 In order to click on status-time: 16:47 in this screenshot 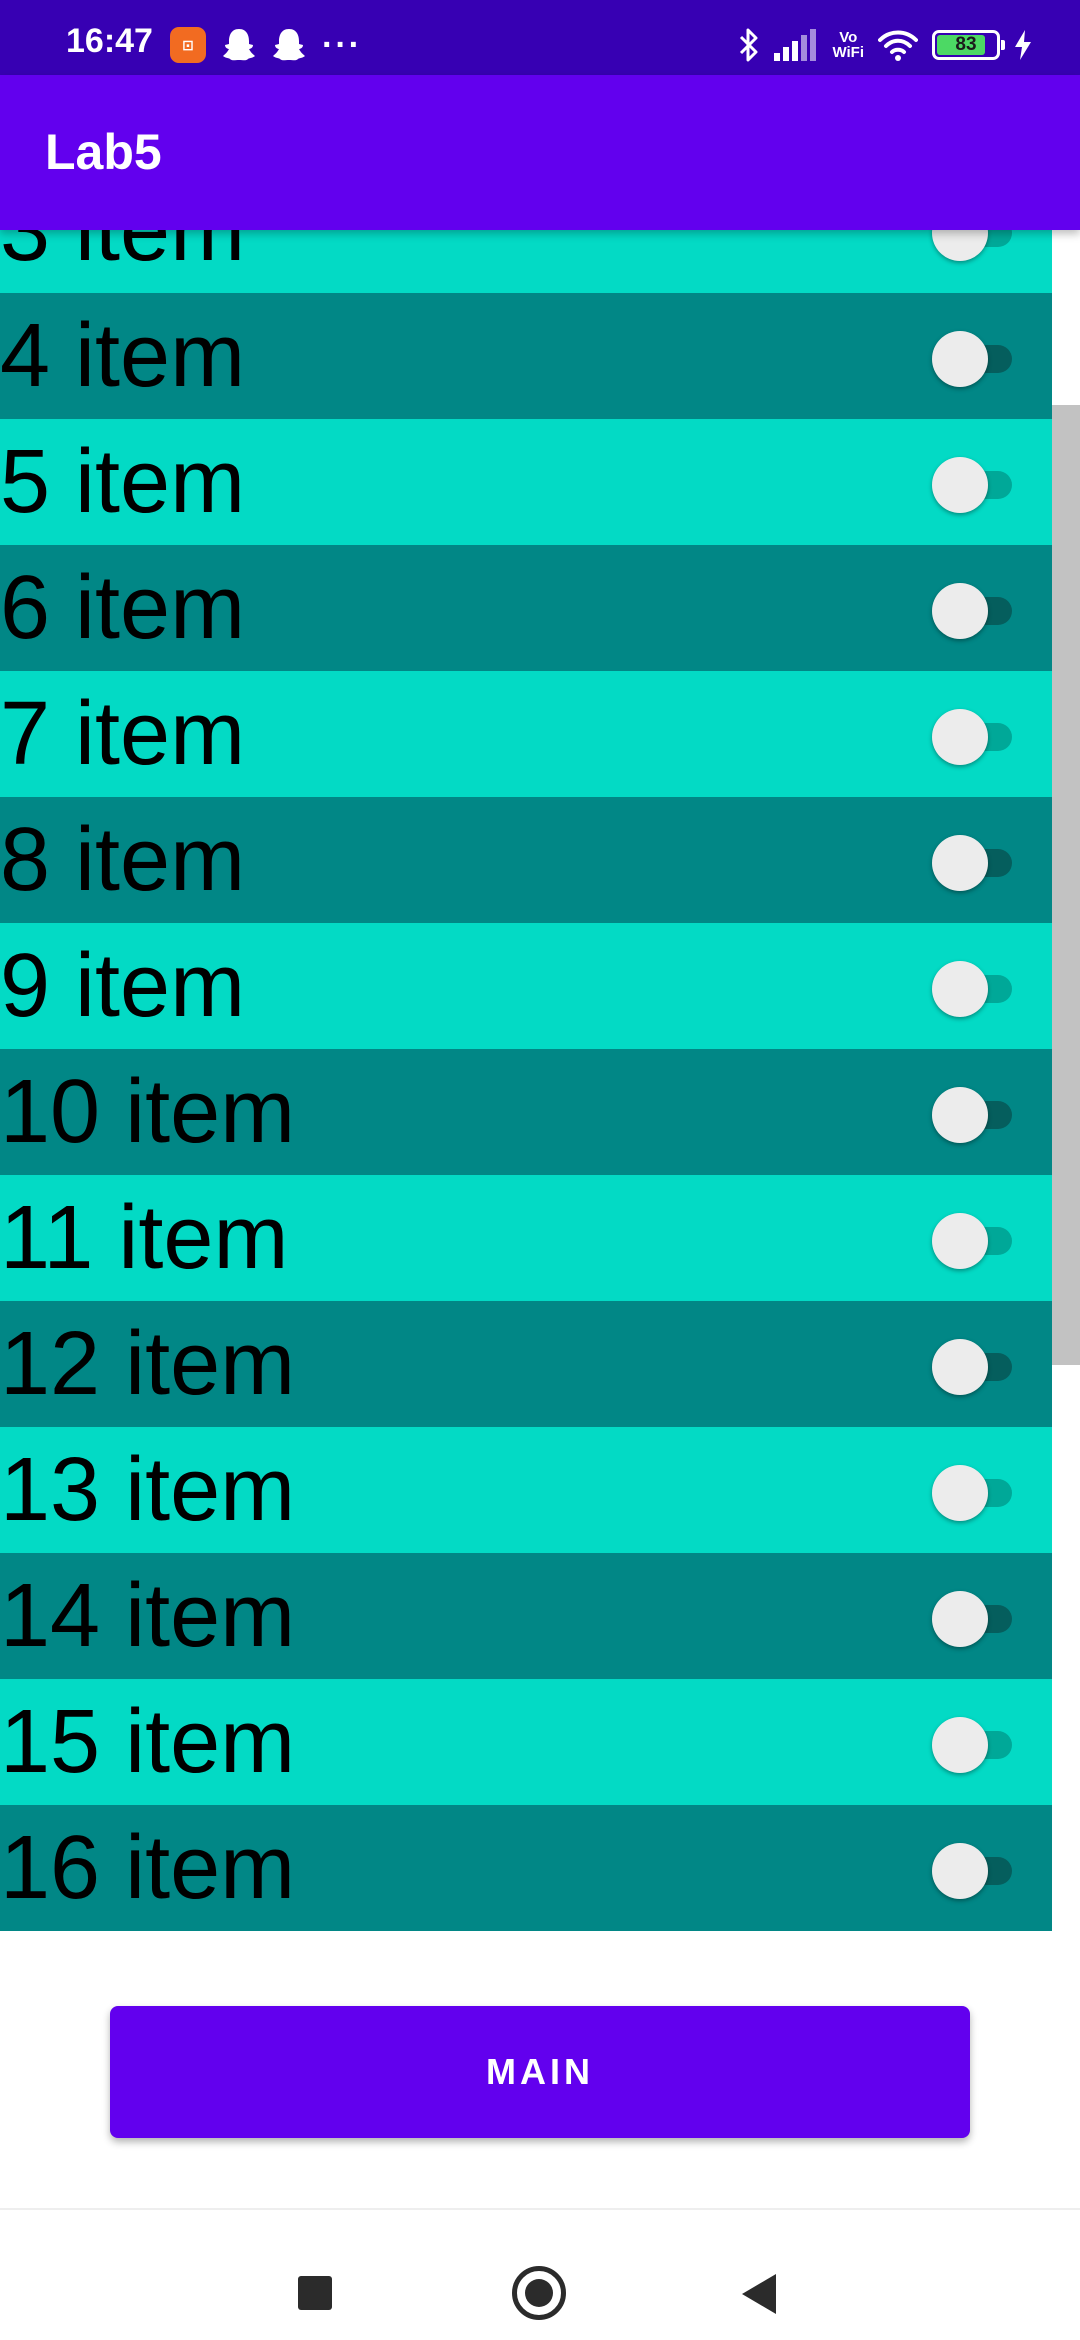, I will do `click(109, 41)`.